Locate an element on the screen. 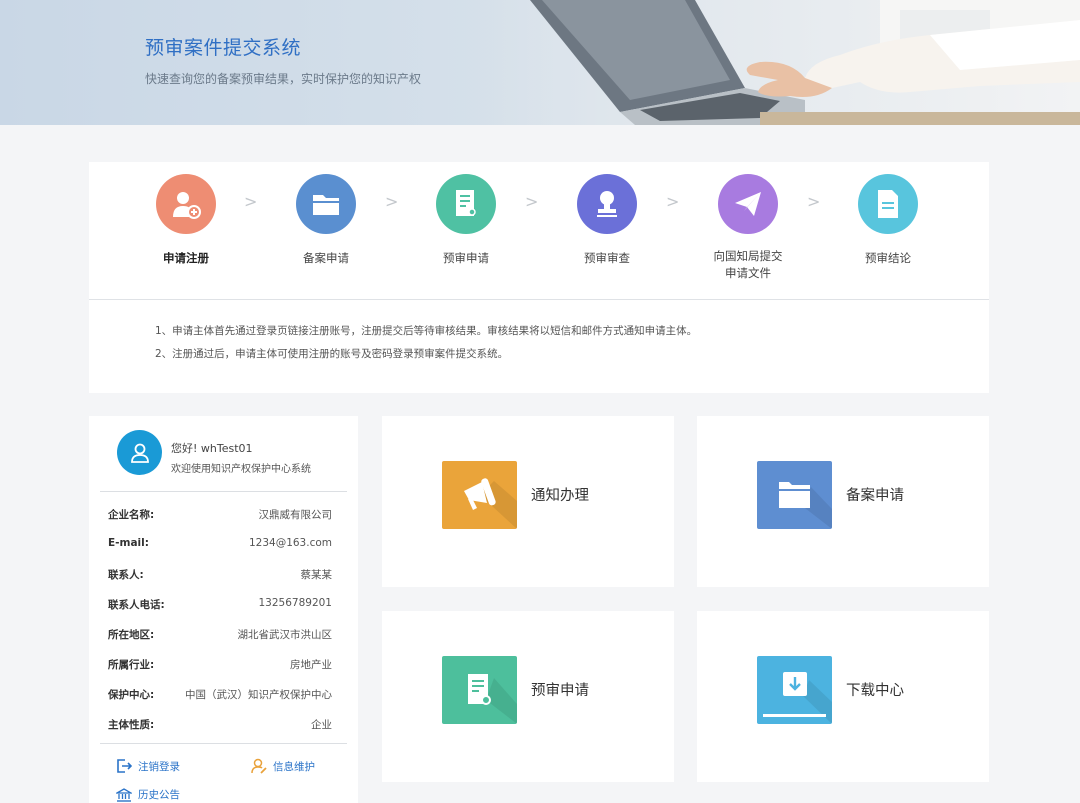 The width and height of the screenshot is (1080, 803). instruction-note-2: 2、注册通过后，申请主体可使用注册的账号及密码登录预审案件提交系统。 is located at coordinates (332, 354).